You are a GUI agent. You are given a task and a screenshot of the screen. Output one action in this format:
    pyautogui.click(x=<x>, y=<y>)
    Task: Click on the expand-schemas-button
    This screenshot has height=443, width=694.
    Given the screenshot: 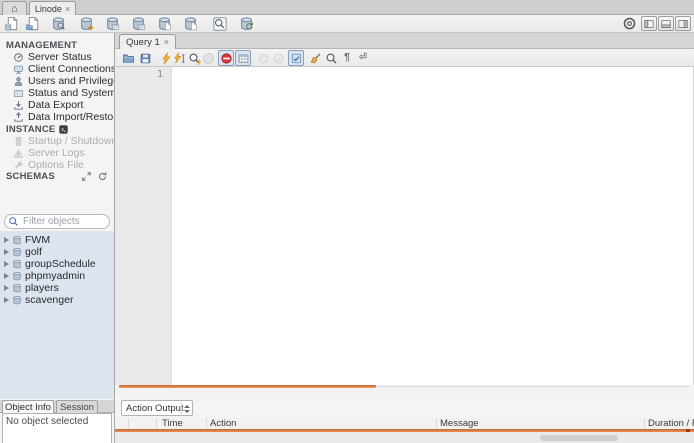 What is the action you would take?
    pyautogui.click(x=86, y=176)
    